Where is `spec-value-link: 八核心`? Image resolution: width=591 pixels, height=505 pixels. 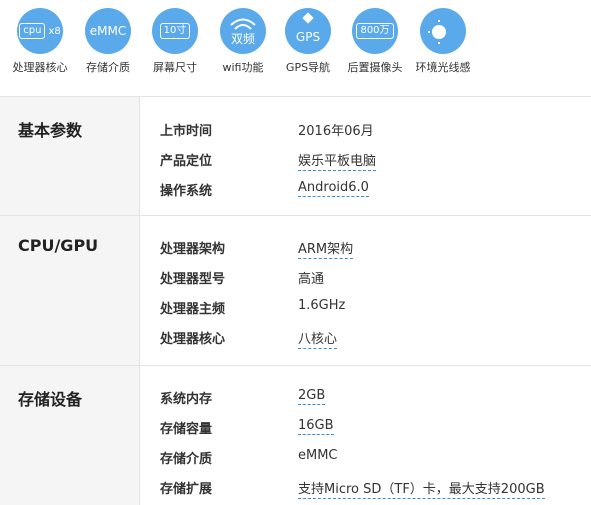
spec-value-link: 八核心 is located at coordinates (318, 338).